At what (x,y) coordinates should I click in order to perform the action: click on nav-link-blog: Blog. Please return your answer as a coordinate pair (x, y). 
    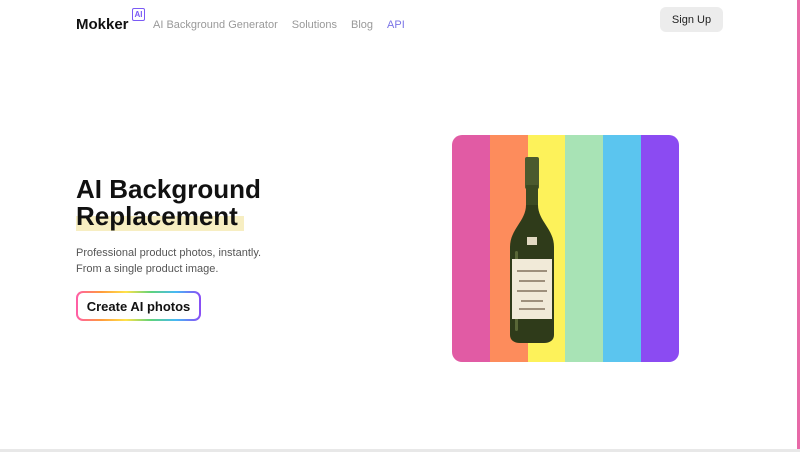
    Looking at the image, I should click on (362, 25).